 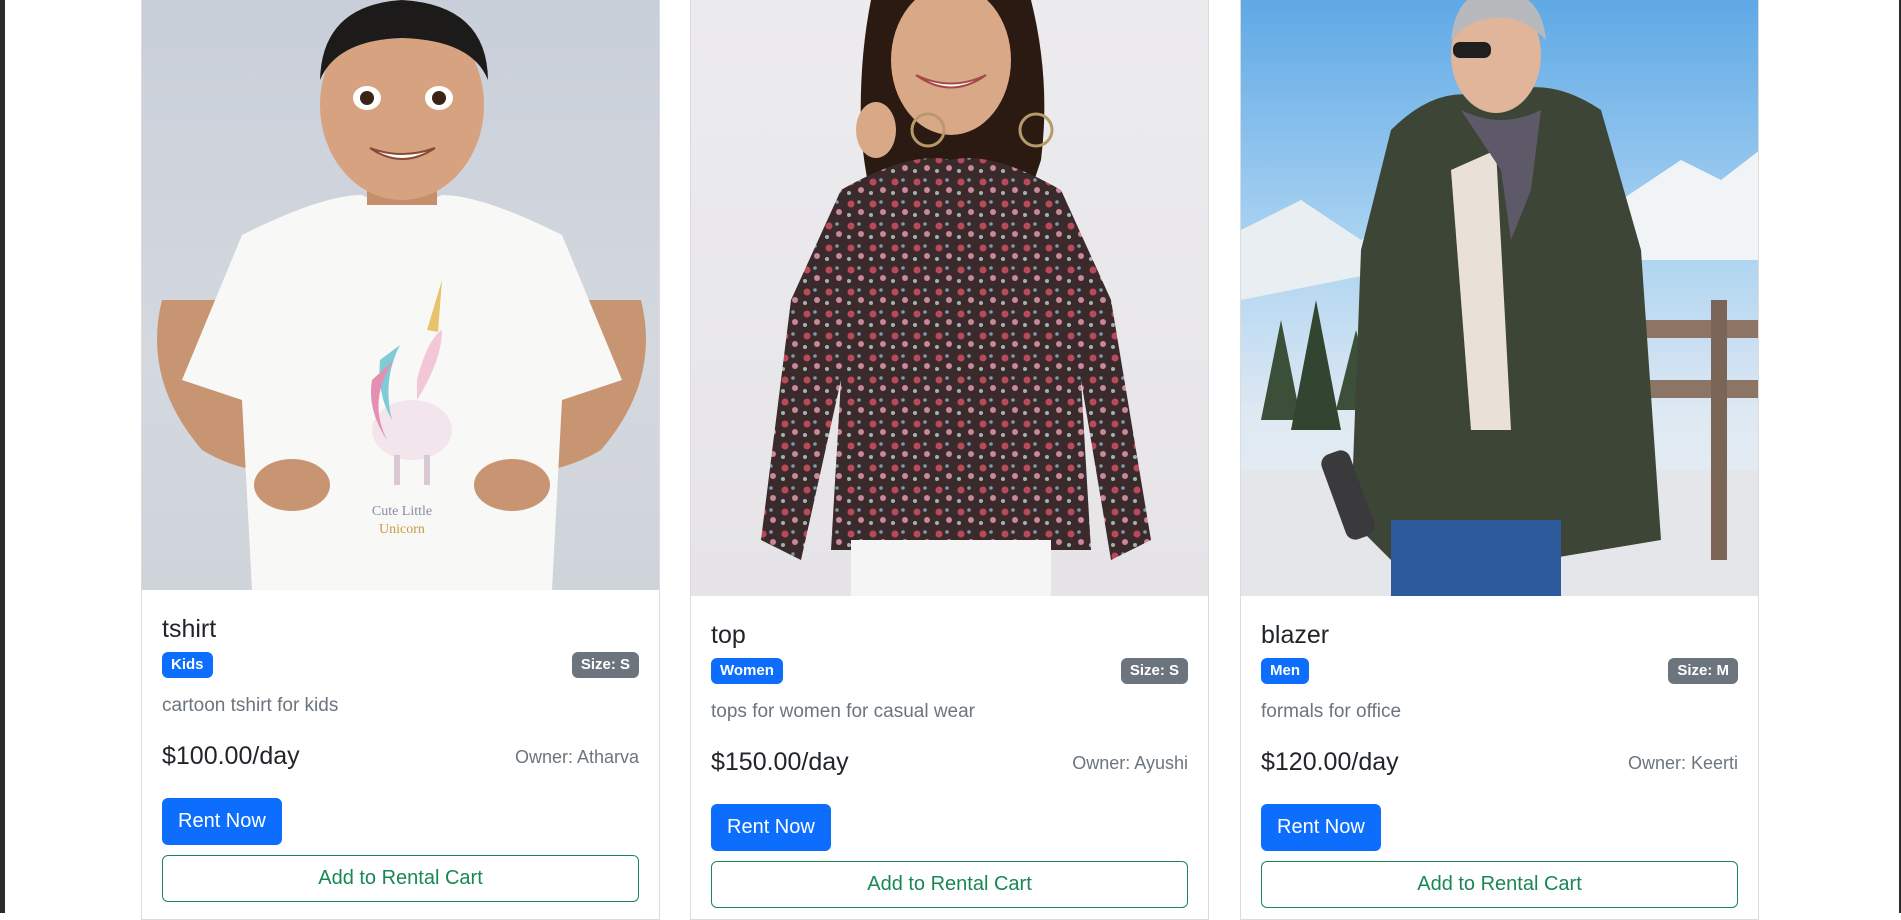 I want to click on badge-row: Kids Size: S, so click(x=400, y=665).